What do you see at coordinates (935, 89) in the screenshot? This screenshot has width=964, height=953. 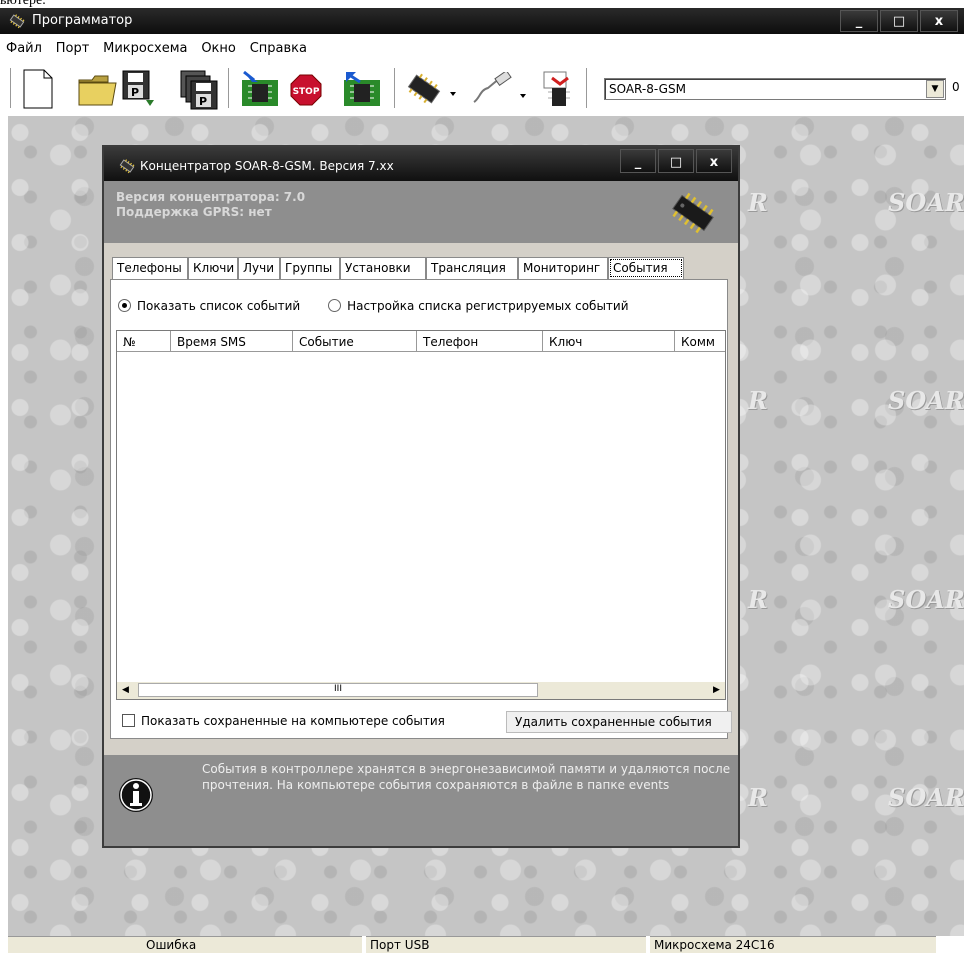 I see `chevron-down-icon: ▼` at bounding box center [935, 89].